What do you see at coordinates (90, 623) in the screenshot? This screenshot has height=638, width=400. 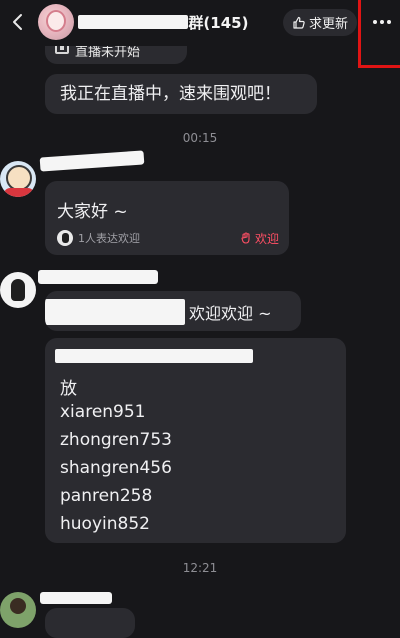 I see `partial-message` at bounding box center [90, 623].